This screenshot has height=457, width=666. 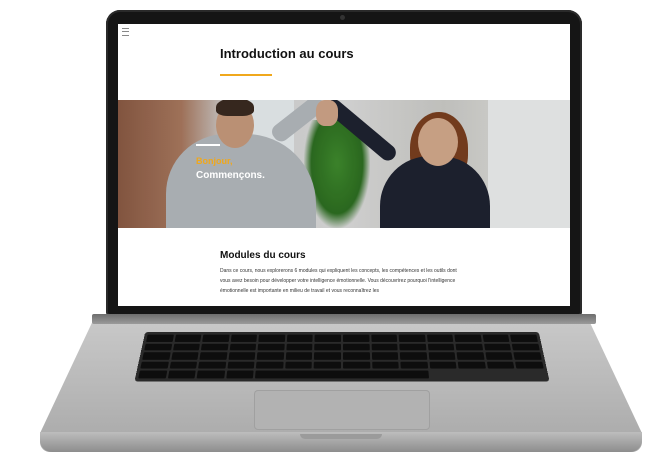 I want to click on hero-rule, so click(x=208, y=145).